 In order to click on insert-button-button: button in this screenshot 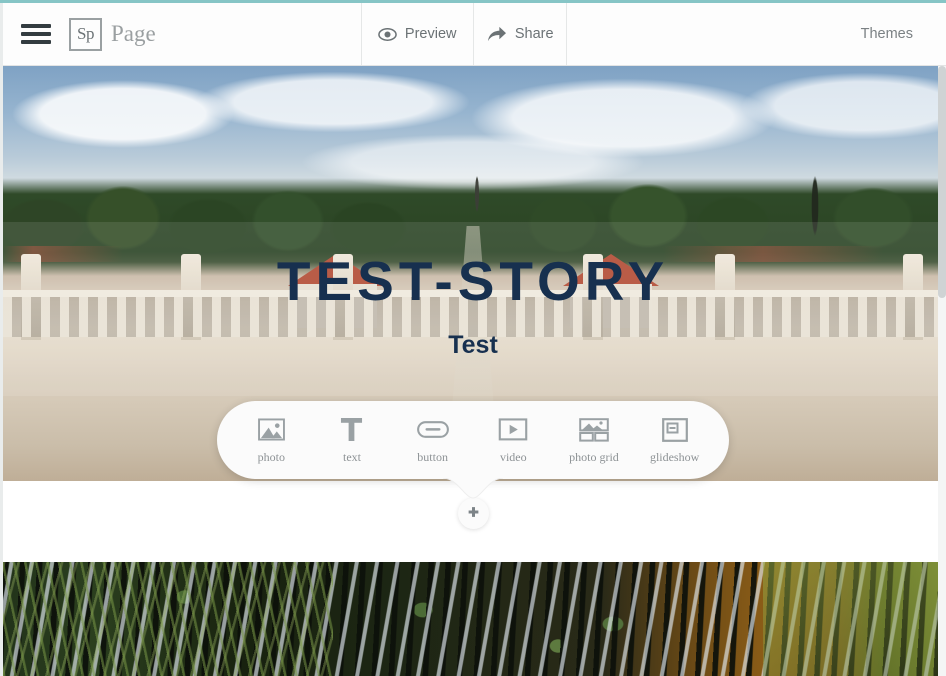, I will do `click(433, 440)`.